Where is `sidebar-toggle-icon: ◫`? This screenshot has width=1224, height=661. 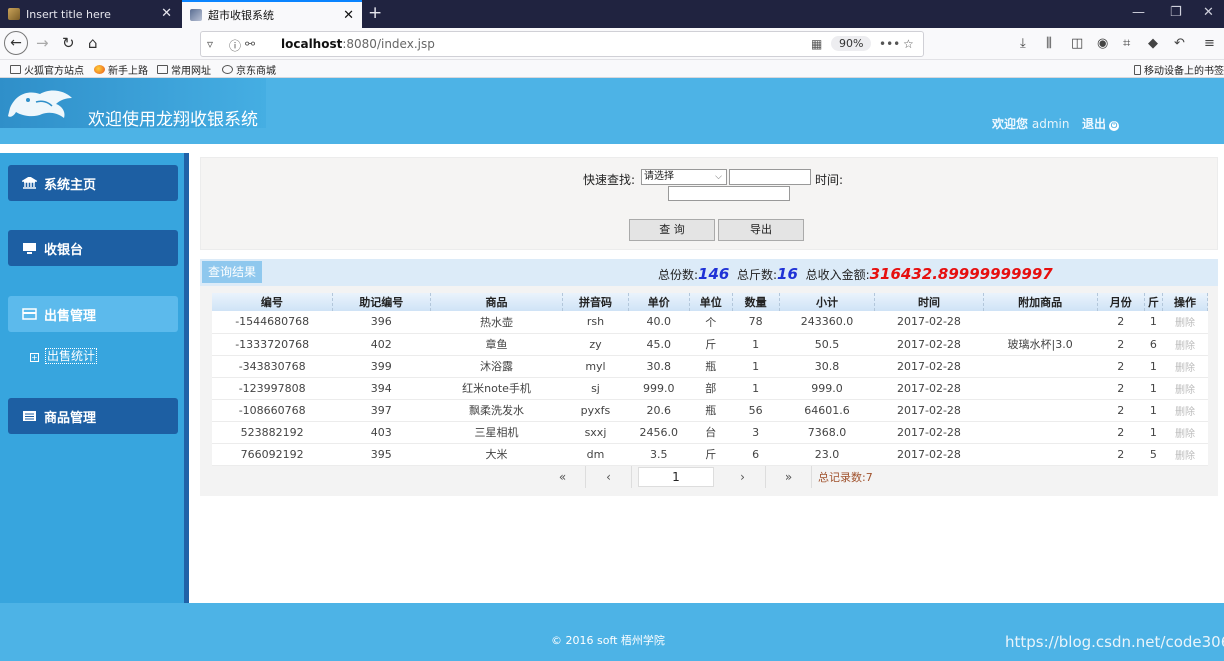
sidebar-toggle-icon: ◫ is located at coordinates (1077, 43).